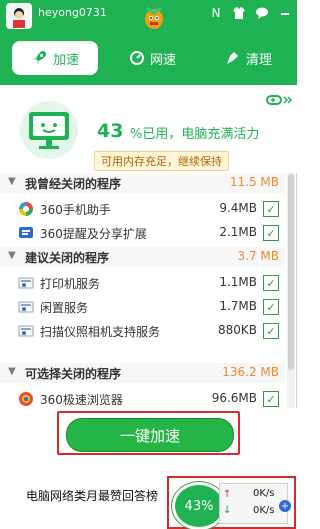 The height and width of the screenshot is (529, 320). What do you see at coordinates (75, 210) in the screenshot?
I see `program-name: 360手机助手` at bounding box center [75, 210].